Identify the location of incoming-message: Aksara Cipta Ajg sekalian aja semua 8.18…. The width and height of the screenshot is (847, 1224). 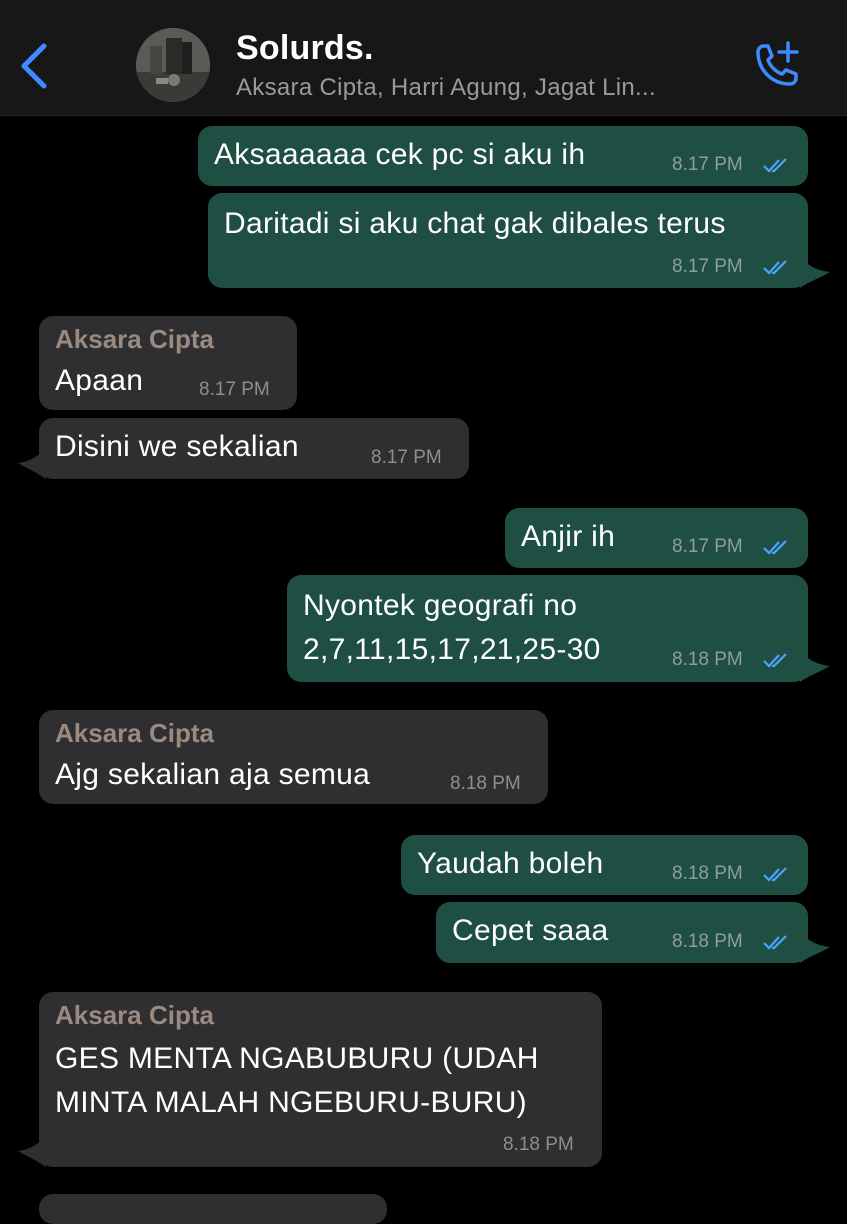
(293, 757).